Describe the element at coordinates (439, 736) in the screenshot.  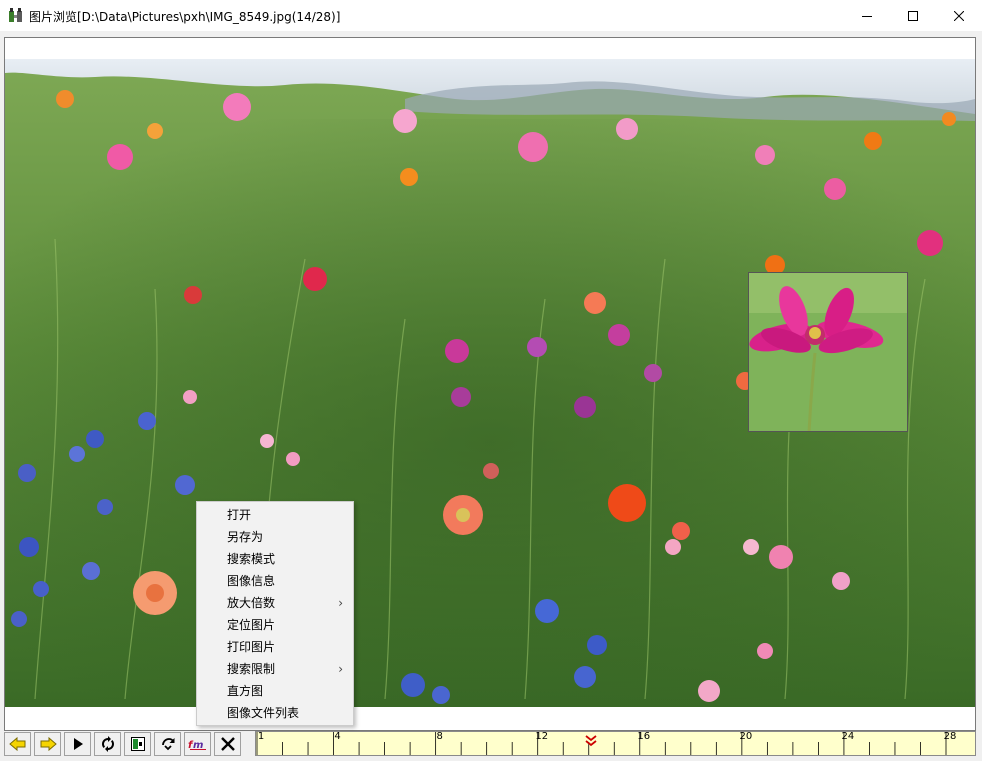
I see `ruler-tick-label: 8` at that location.